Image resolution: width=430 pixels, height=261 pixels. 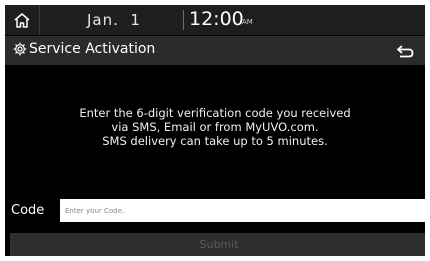 I want to click on submit-button: Submit, so click(x=217, y=244).